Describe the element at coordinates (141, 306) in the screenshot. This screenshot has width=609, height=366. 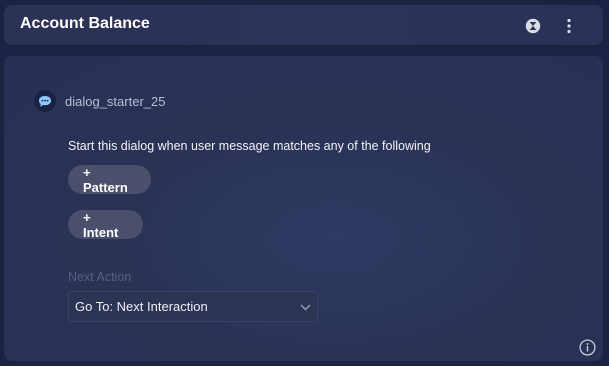
I see `next-action-value: Go To: Next Interaction` at that location.